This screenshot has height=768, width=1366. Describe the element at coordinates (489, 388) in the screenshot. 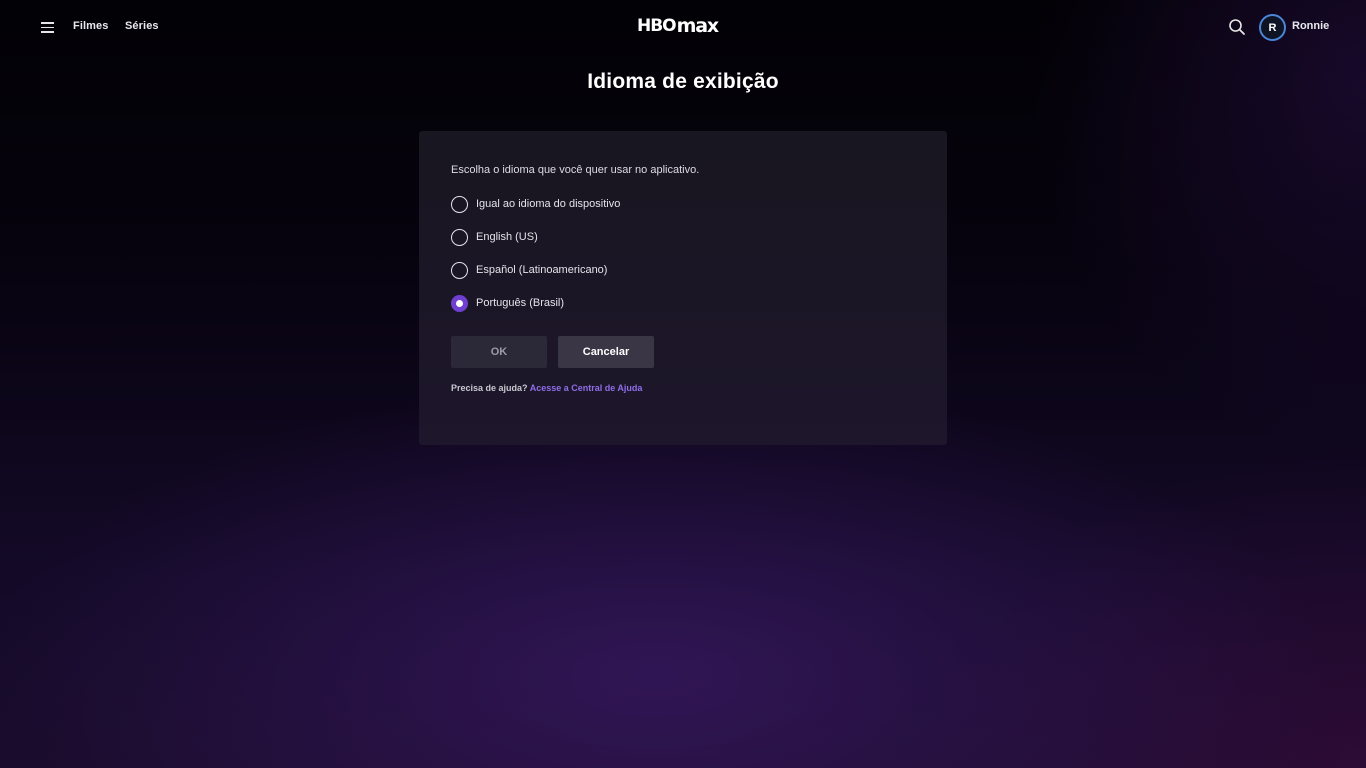

I see `help-prompt: Precisa de ajuda?` at that location.